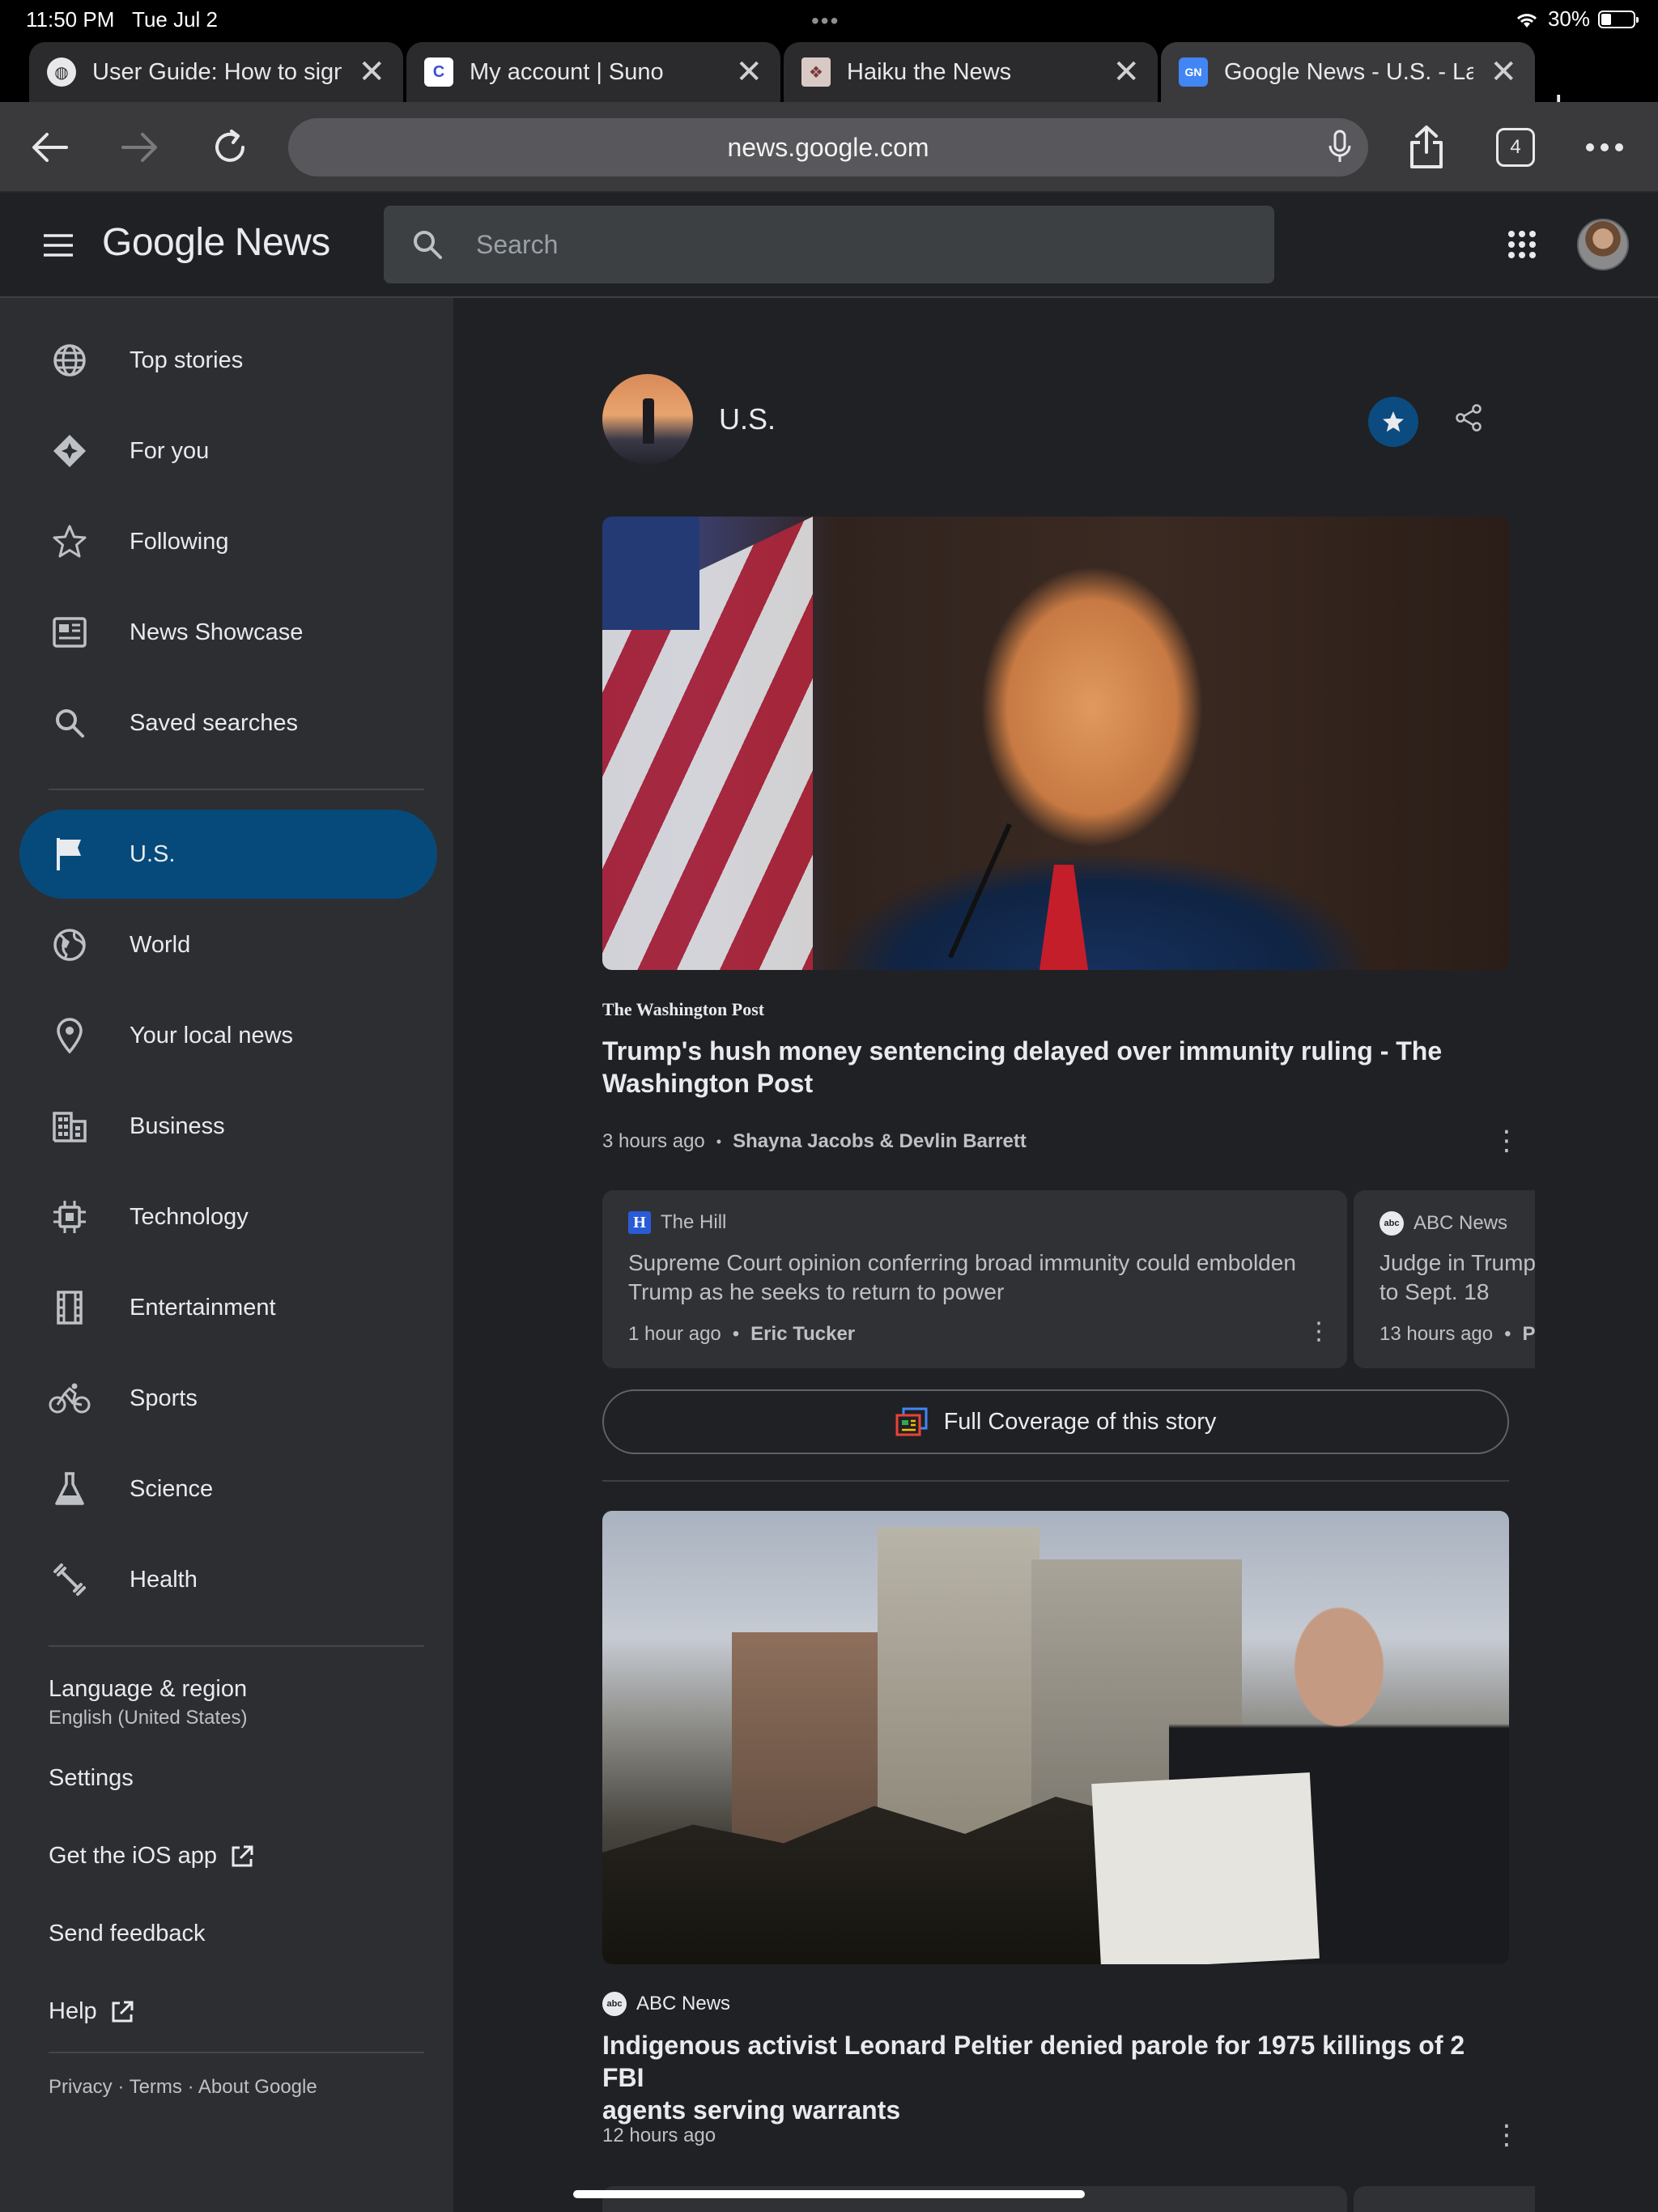  What do you see at coordinates (1468, 420) in the screenshot?
I see `share-topic-icon` at bounding box center [1468, 420].